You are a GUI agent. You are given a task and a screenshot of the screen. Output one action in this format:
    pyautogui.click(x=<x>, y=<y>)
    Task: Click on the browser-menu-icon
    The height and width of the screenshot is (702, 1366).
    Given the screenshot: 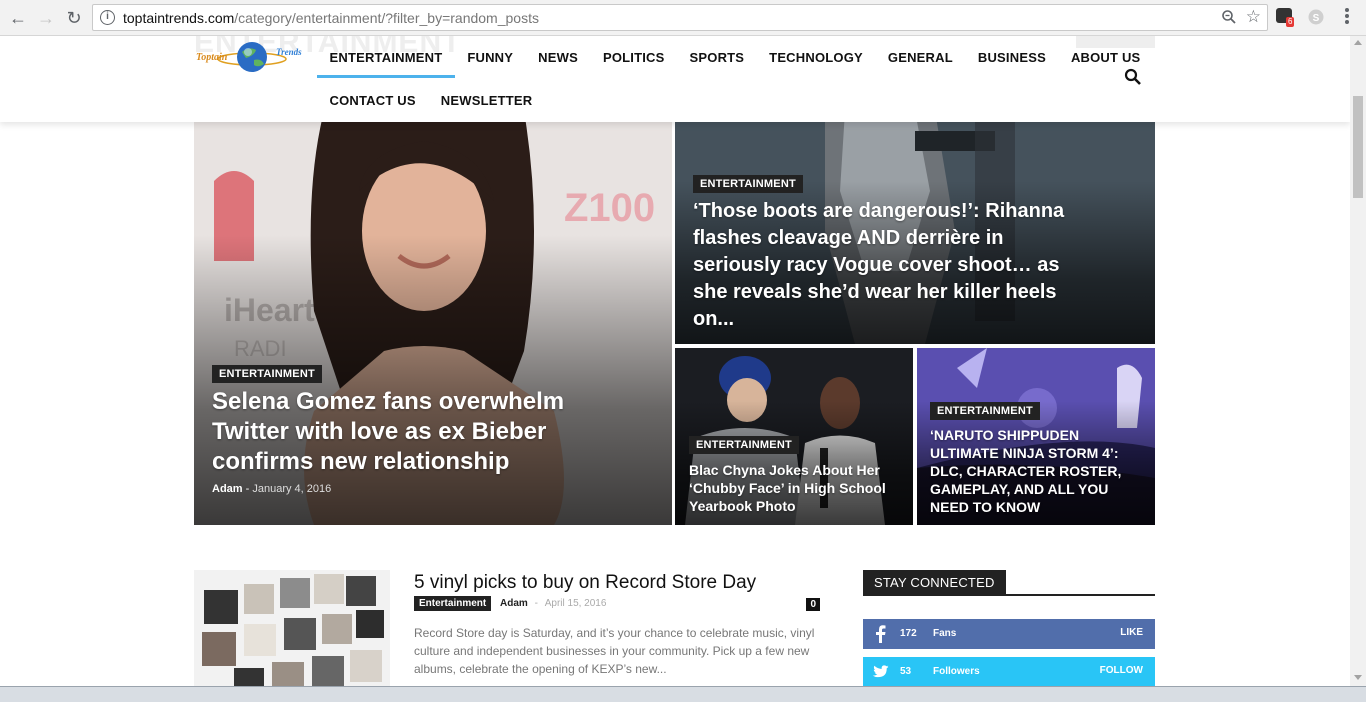 What is the action you would take?
    pyautogui.click(x=1347, y=17)
    